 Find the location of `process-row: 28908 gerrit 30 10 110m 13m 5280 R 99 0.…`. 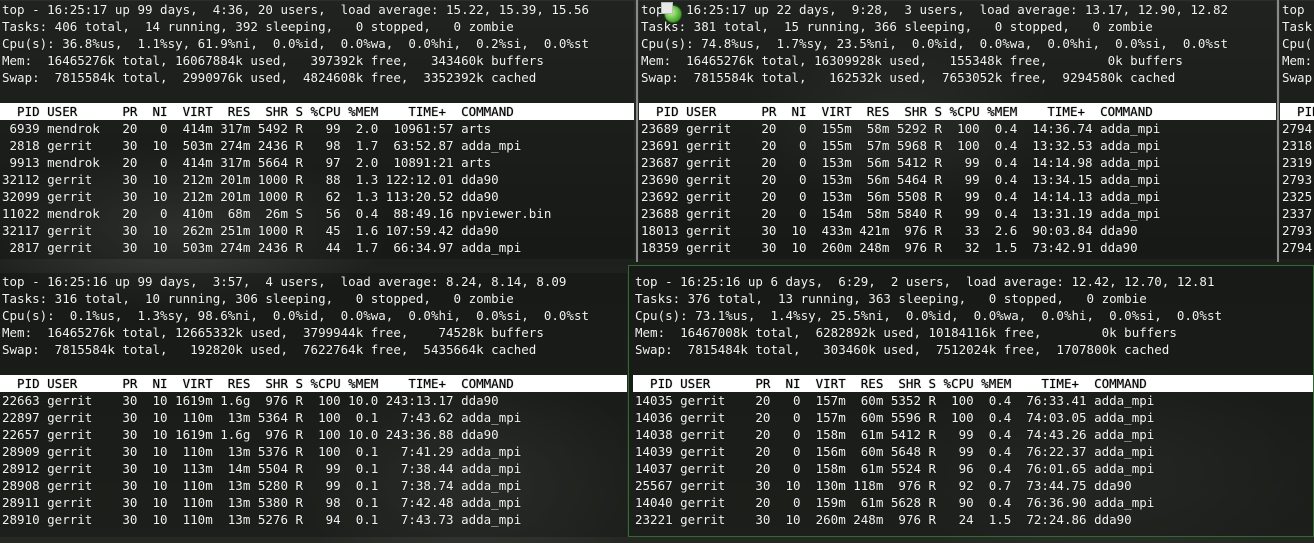

process-row: 28908 gerrit 30 10 110m 13m 5280 R 99 0.… is located at coordinates (262, 485).